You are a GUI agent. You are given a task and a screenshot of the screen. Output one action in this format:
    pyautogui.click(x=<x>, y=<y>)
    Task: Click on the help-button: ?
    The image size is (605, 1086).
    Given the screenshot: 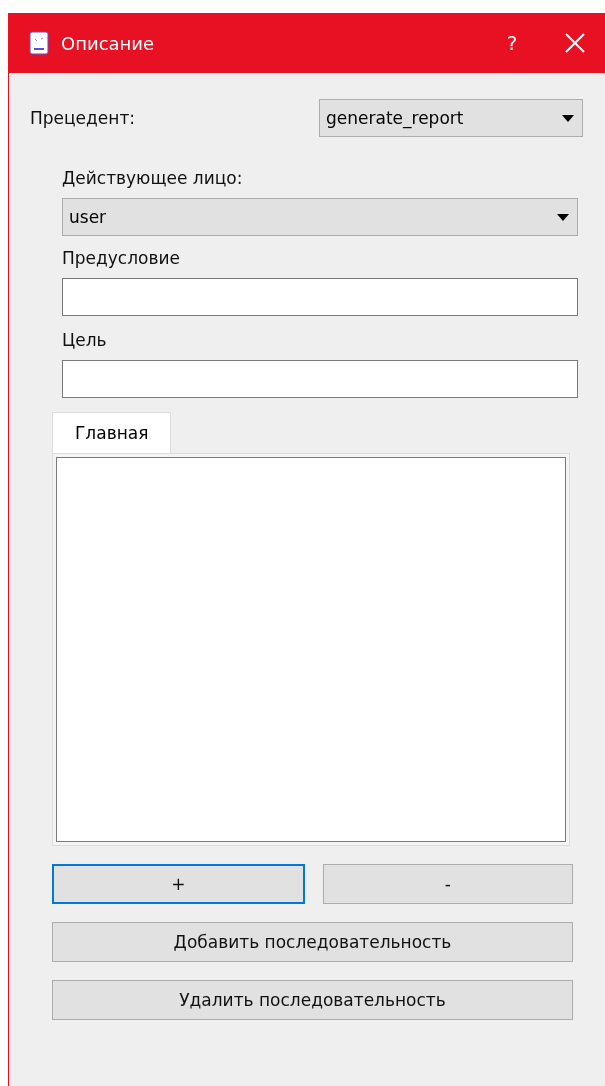 What is the action you would take?
    pyautogui.click(x=512, y=43)
    